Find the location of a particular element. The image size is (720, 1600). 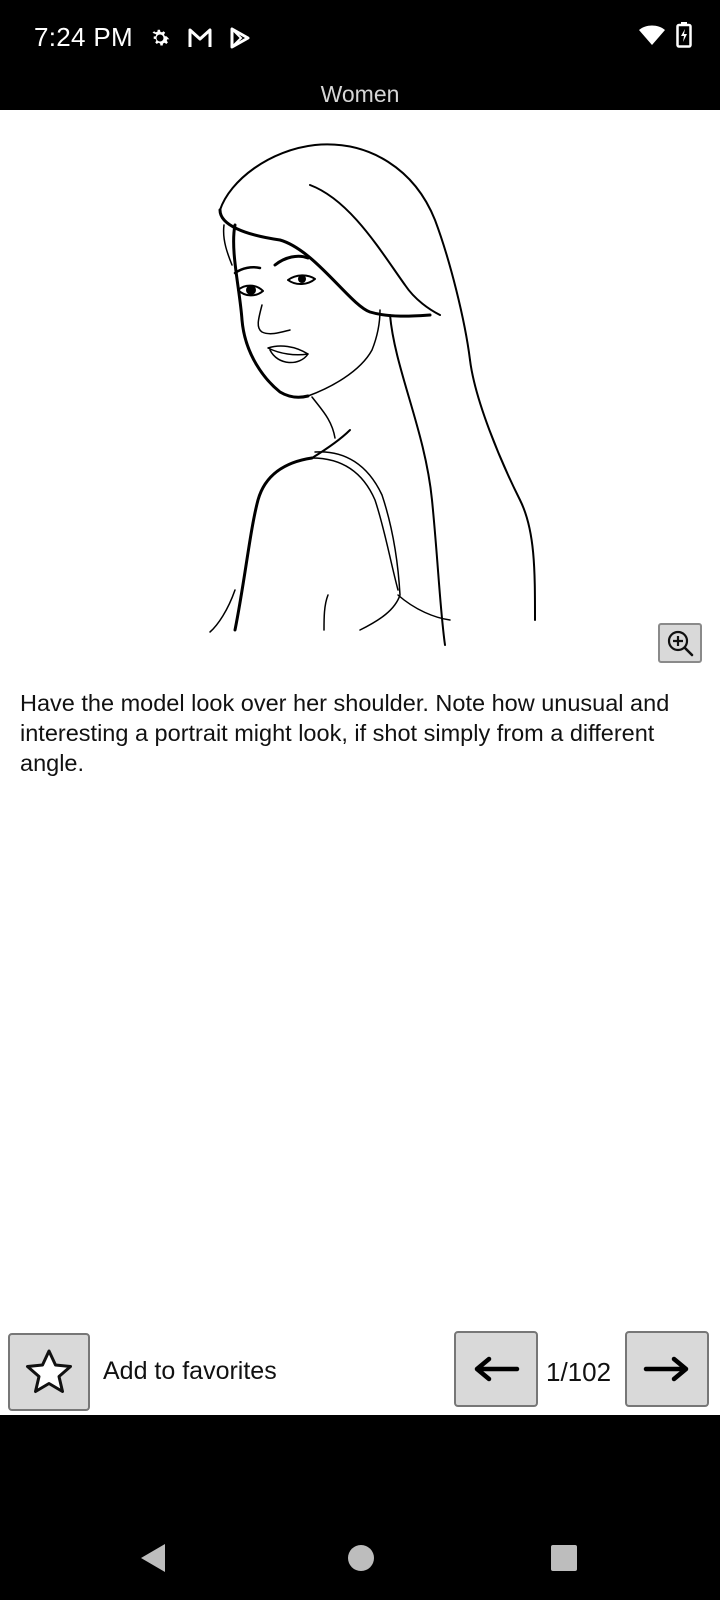

gmail-icon is located at coordinates (200, 38).